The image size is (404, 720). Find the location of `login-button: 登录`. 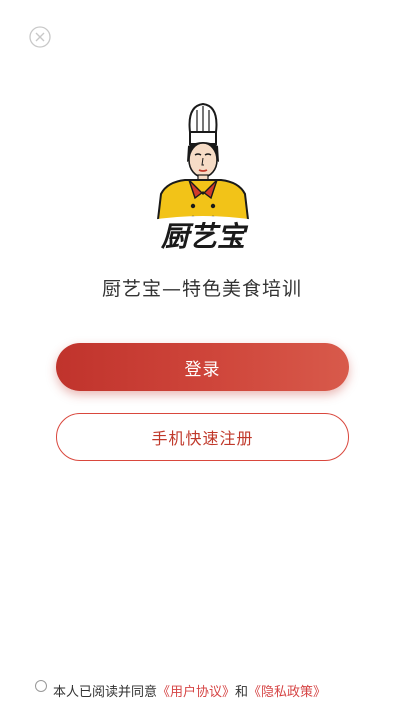

login-button: 登录 is located at coordinates (202, 367).